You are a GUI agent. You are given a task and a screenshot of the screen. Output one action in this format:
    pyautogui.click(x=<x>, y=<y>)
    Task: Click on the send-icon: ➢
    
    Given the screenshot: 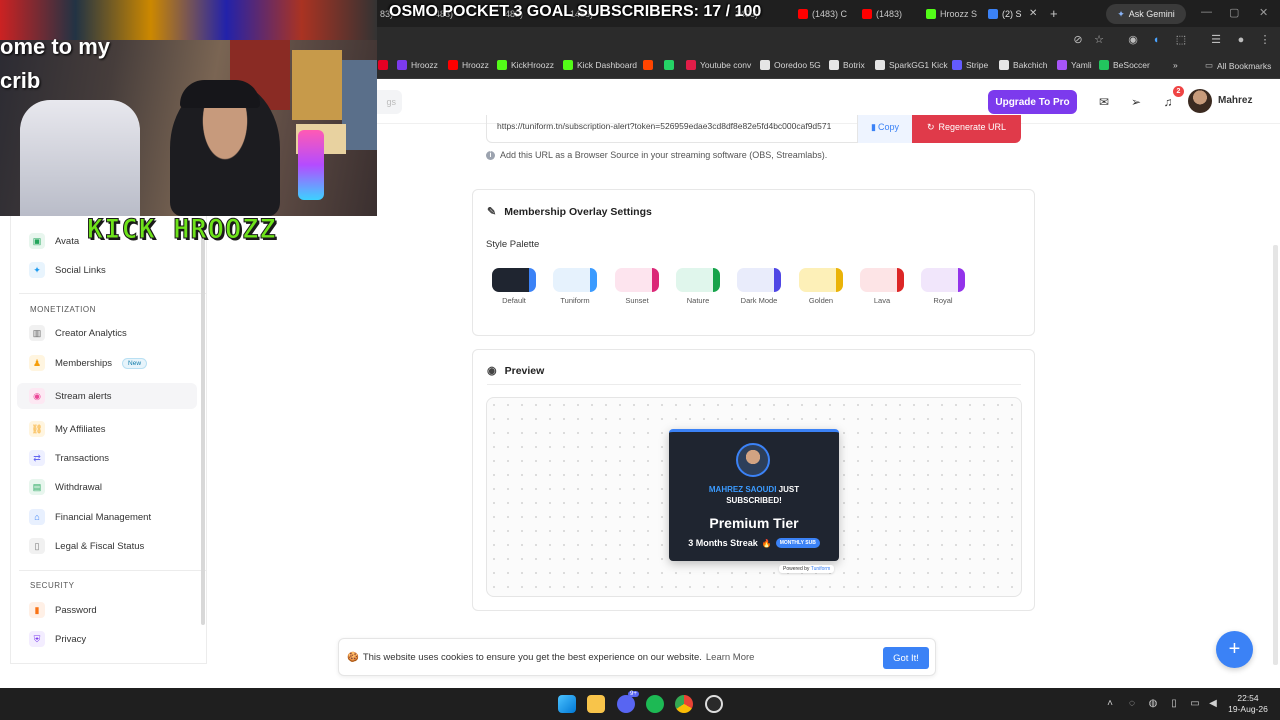 What is the action you would take?
    pyautogui.click(x=1136, y=102)
    